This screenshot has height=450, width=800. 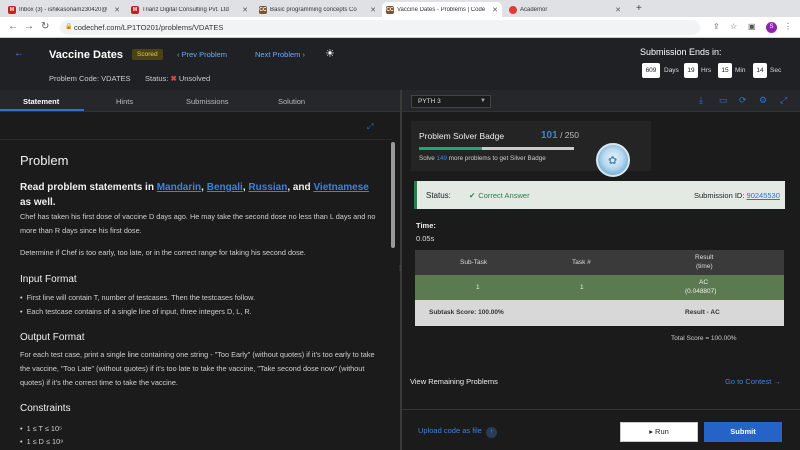 What do you see at coordinates (704, 266) in the screenshot?
I see `column-header: (time)` at bounding box center [704, 266].